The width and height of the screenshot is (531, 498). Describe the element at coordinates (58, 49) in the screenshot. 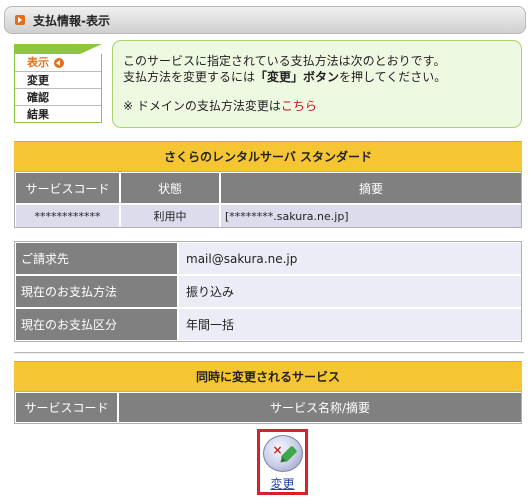

I see `step-tab-decoration` at that location.